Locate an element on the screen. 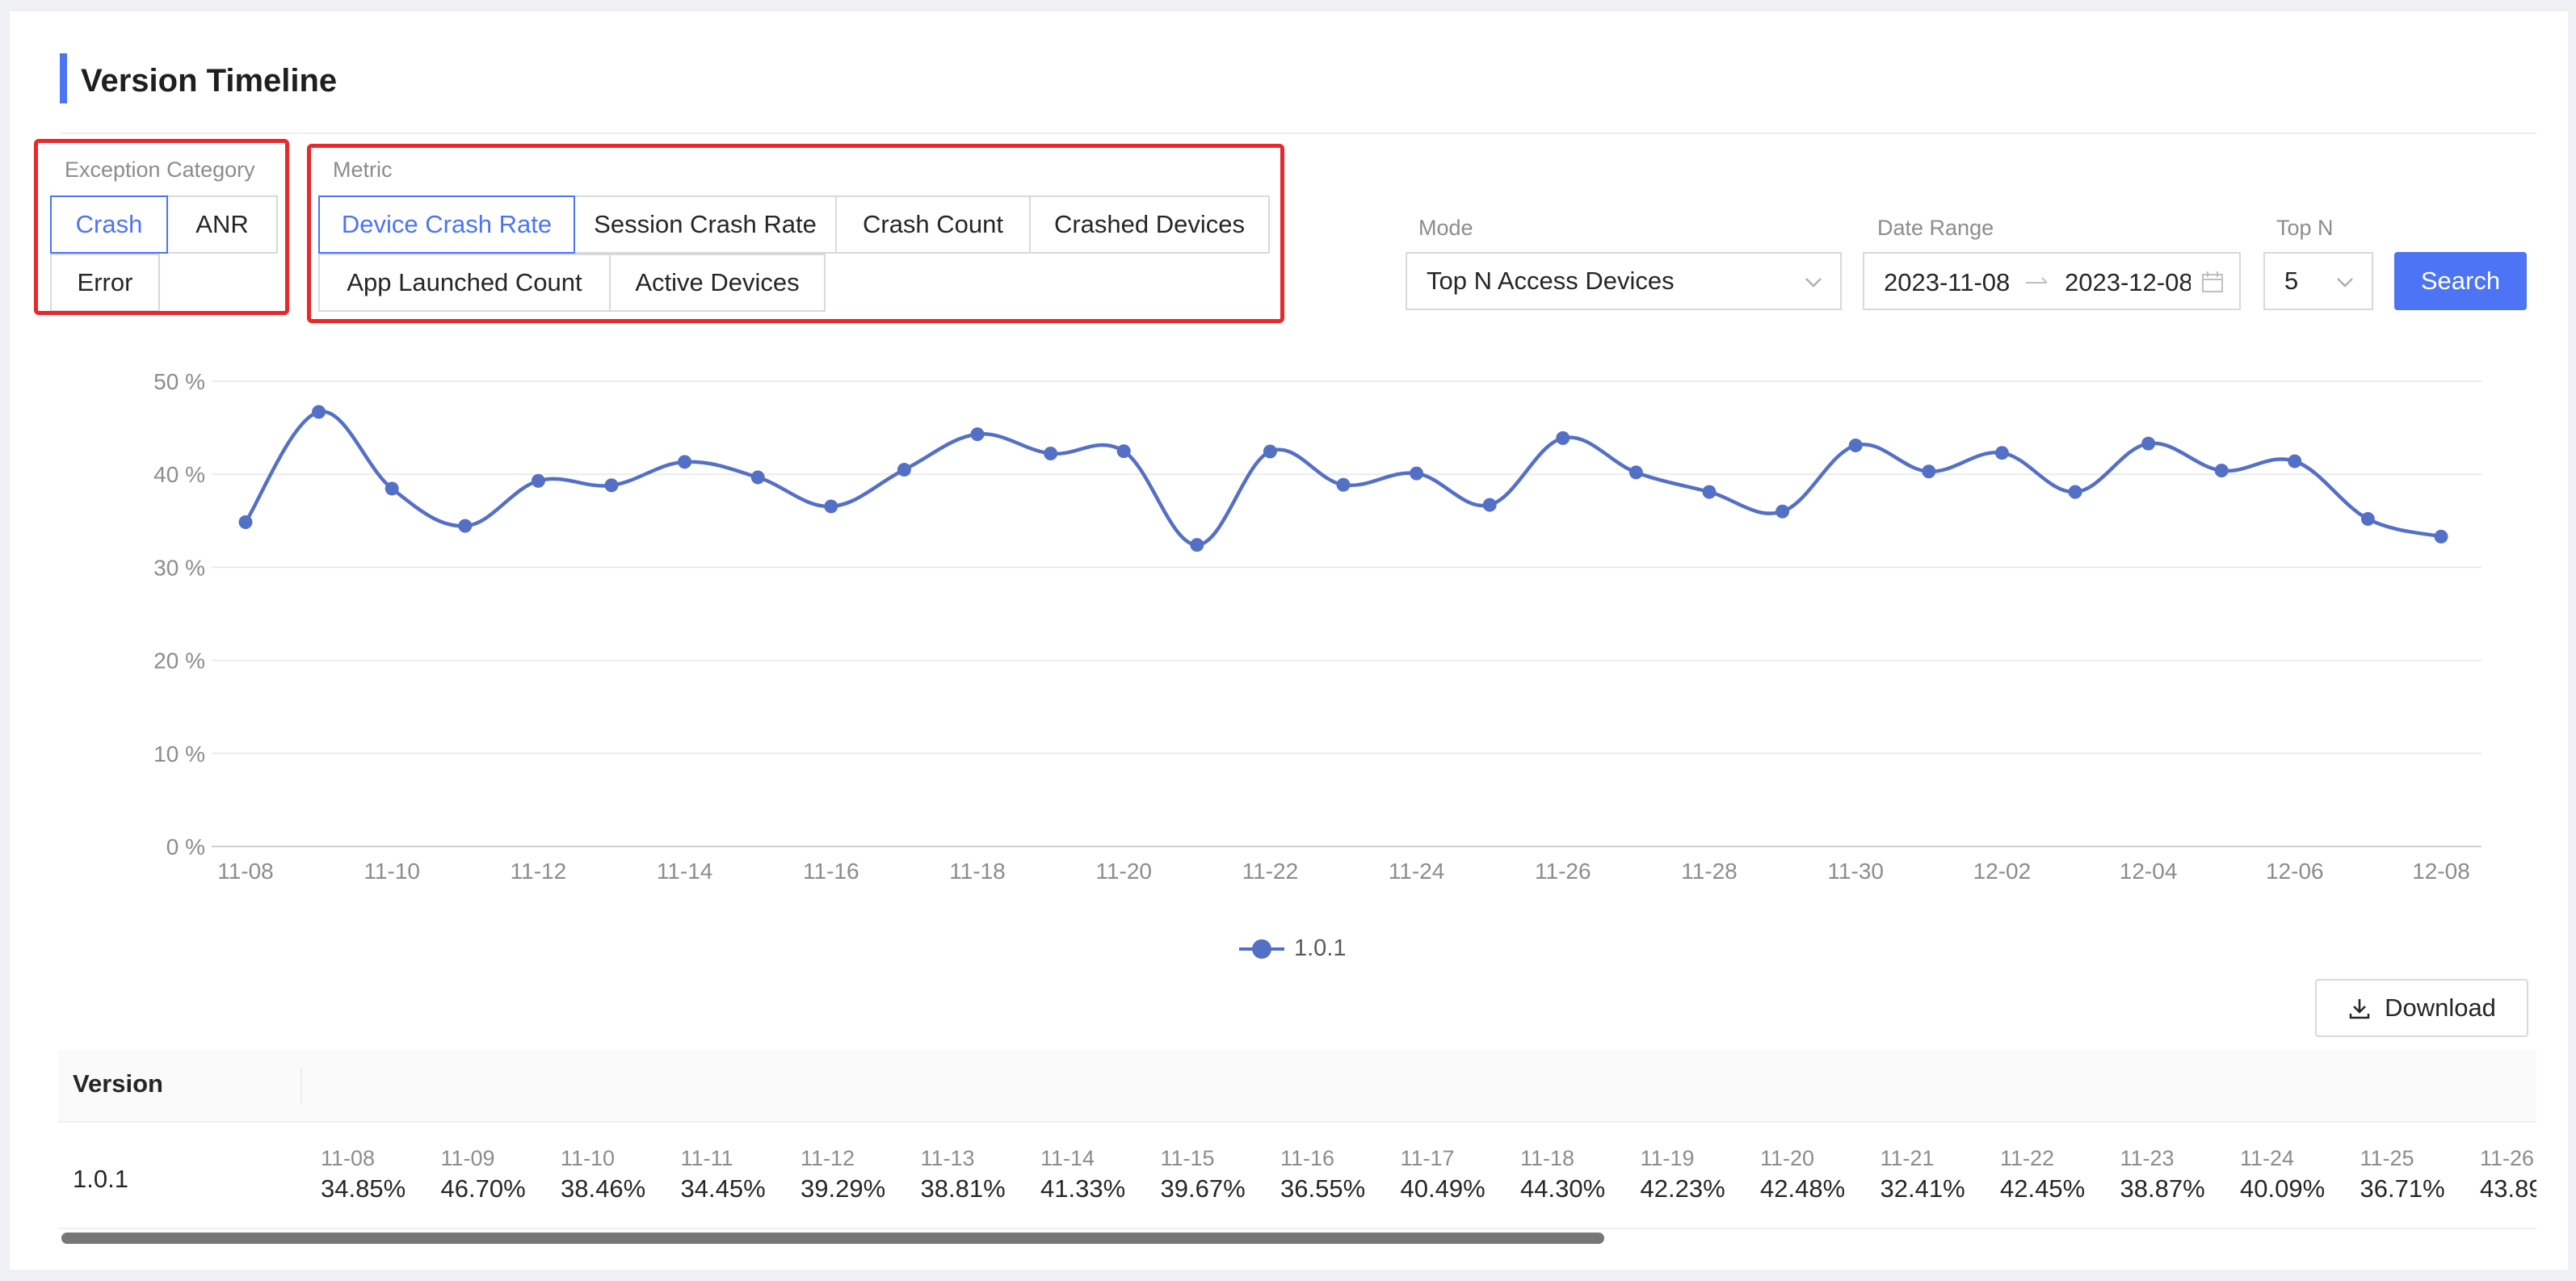  download-button: Download is located at coordinates (2421, 1008).